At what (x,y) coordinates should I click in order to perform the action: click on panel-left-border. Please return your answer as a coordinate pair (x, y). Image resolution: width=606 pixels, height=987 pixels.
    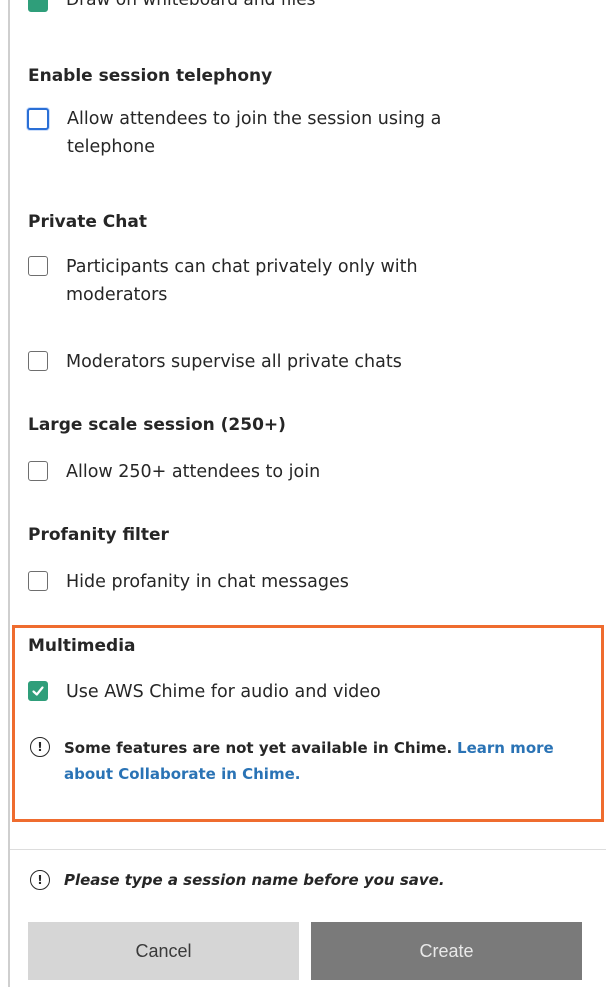
    Looking at the image, I should click on (9, 493).